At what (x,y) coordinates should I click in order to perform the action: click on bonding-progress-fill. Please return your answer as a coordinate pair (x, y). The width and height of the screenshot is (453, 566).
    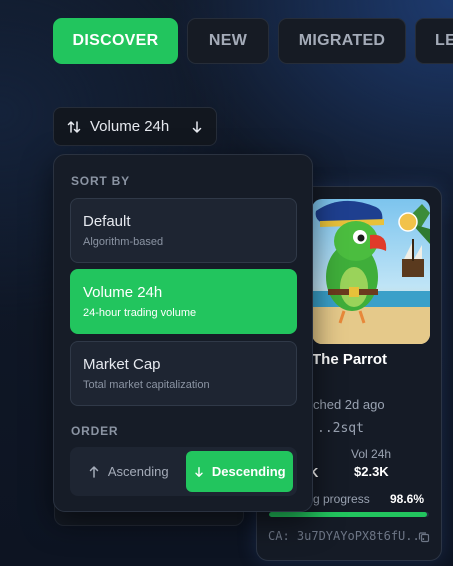
    Looking at the image, I should click on (348, 514).